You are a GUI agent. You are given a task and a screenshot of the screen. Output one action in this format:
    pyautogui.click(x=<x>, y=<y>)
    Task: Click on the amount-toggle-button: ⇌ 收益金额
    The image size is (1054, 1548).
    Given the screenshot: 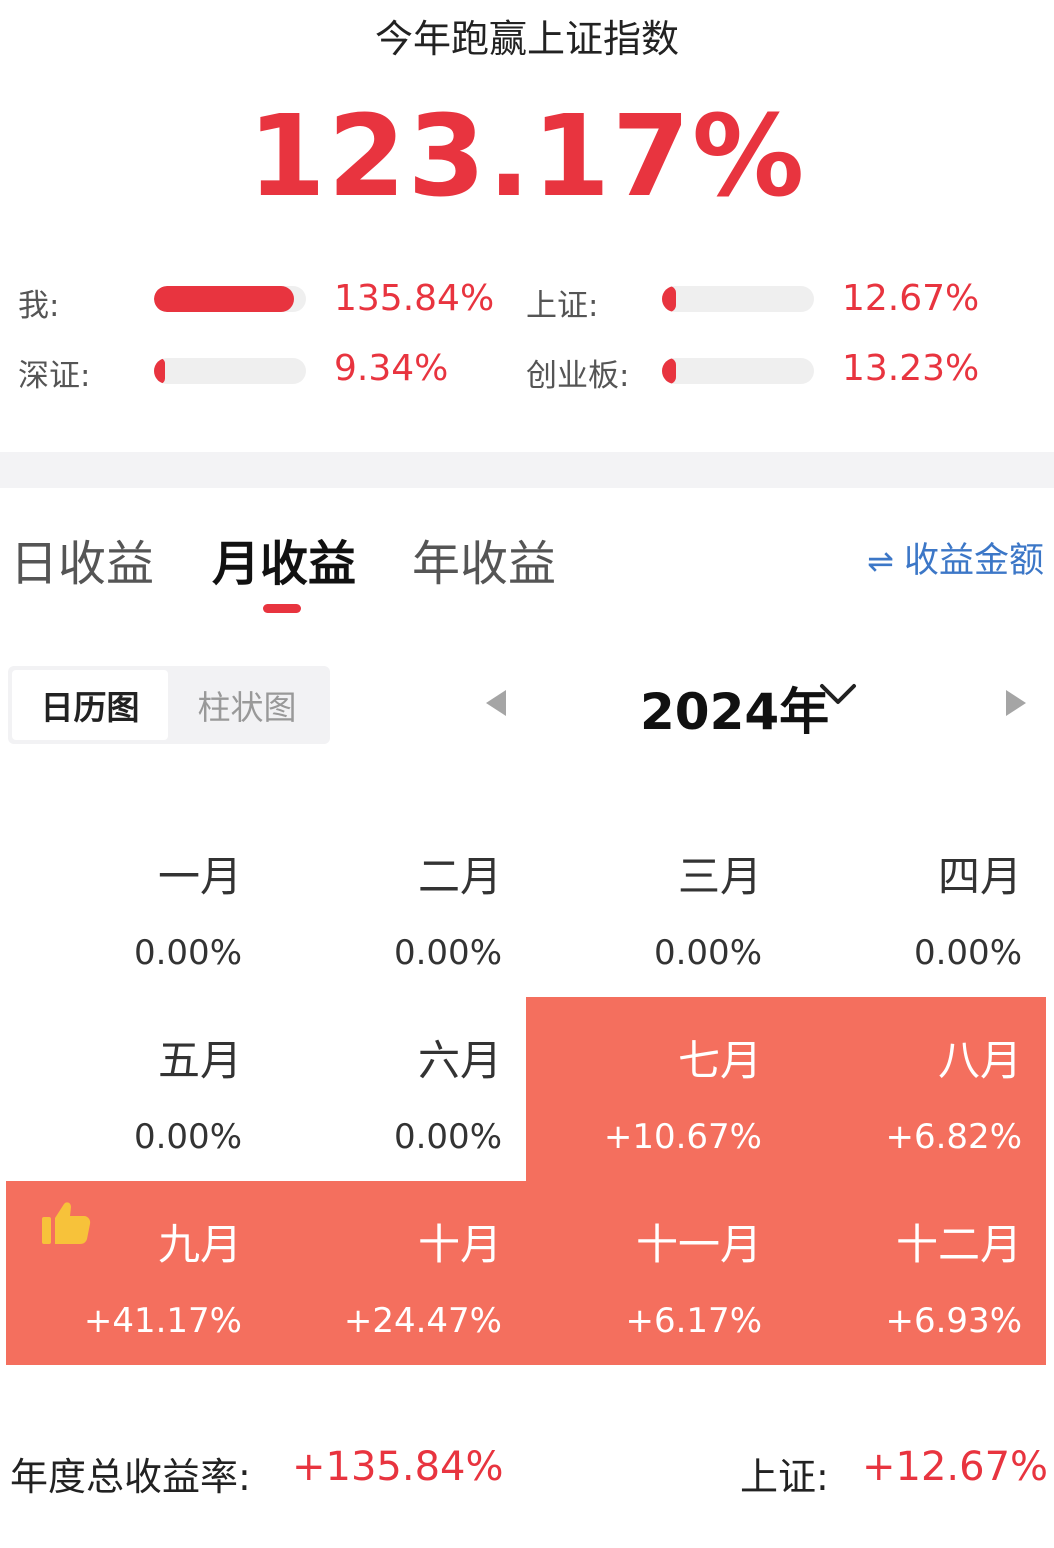 What is the action you would take?
    pyautogui.click(x=955, y=557)
    